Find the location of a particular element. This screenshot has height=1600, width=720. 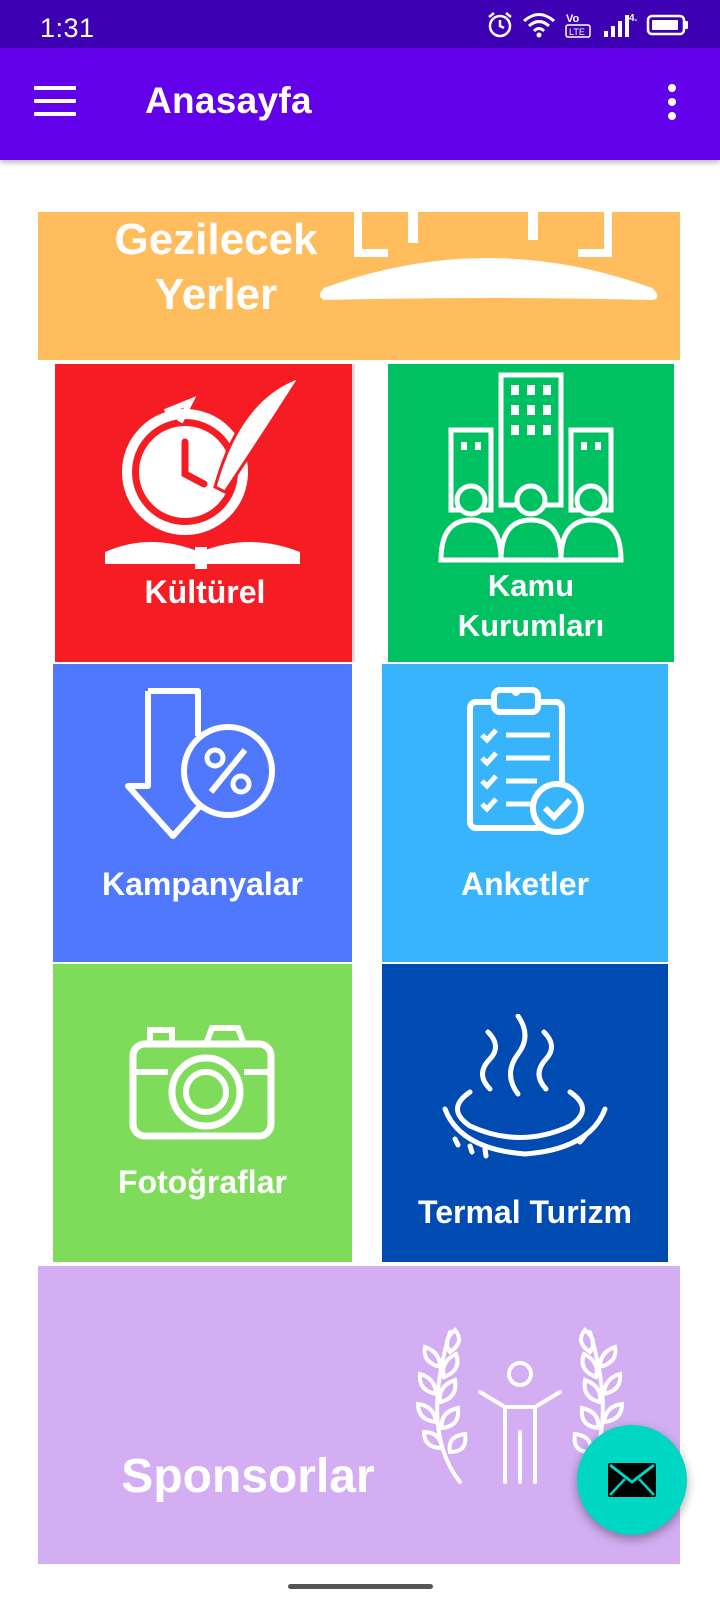

tile-kamu-kurumlari: Kamu Kurumları is located at coordinates (531, 513).